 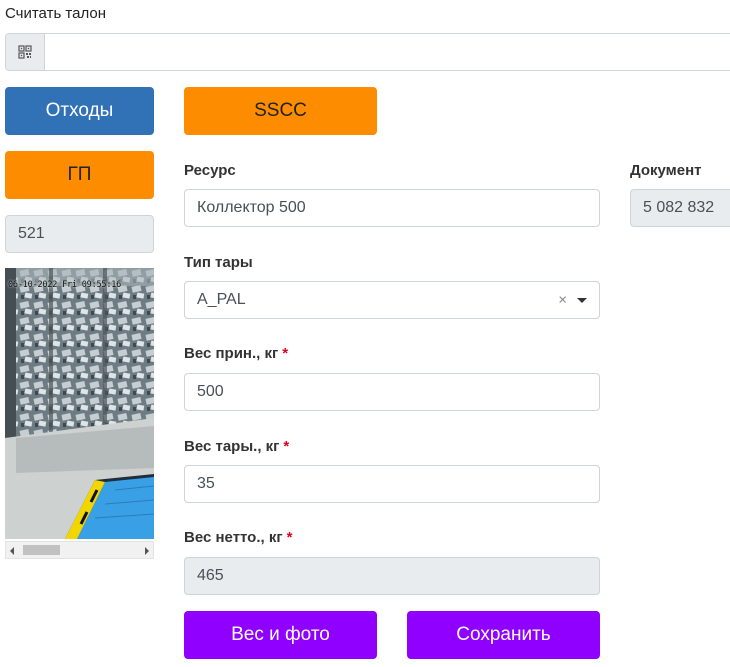 I want to click on scroll-left-arrow-icon, so click(x=12, y=551).